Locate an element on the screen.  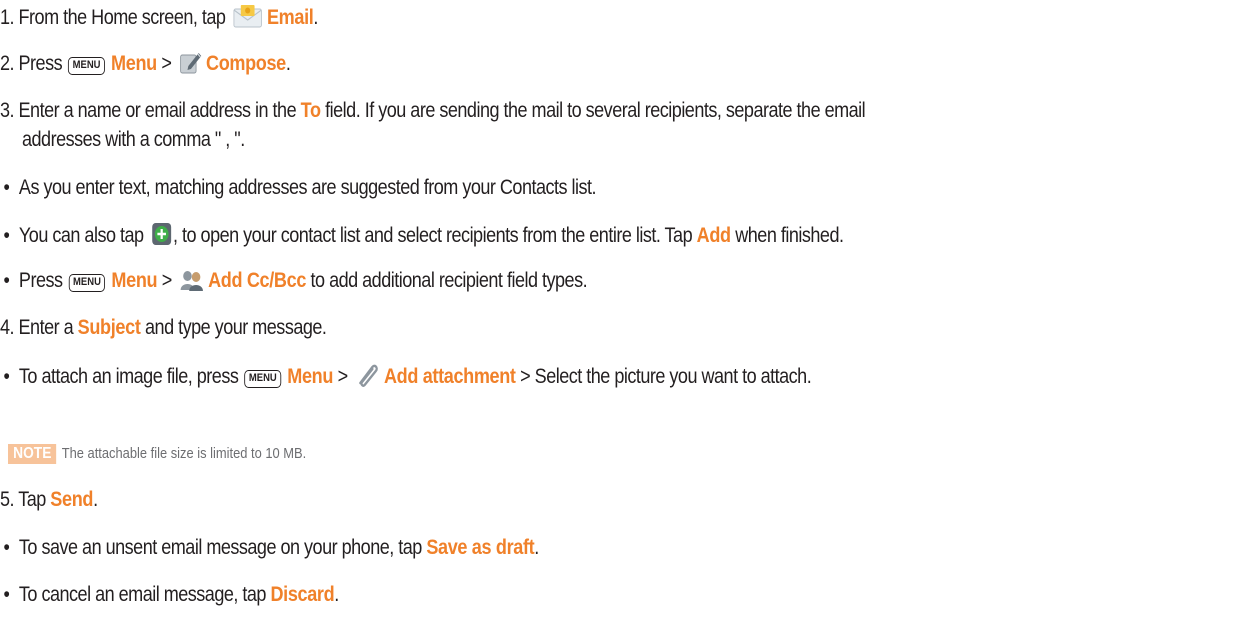
step-5-end: . is located at coordinates (95, 499).